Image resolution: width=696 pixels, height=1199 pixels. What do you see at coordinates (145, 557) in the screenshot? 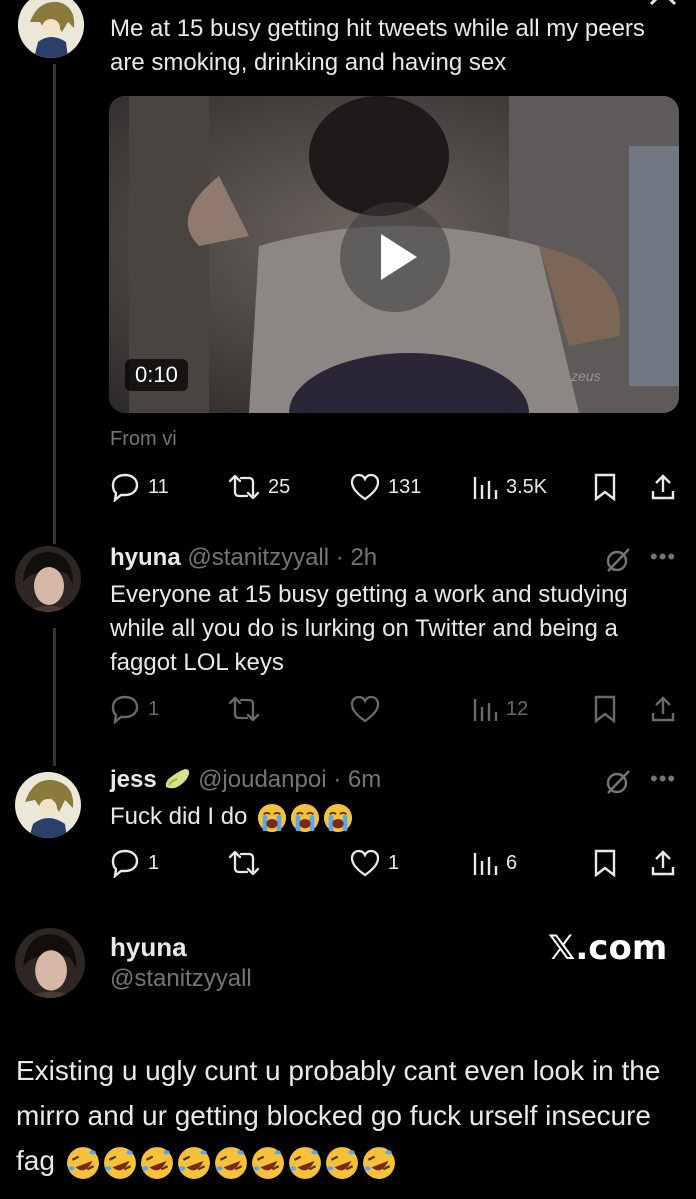
I see `author-name: hyuna` at bounding box center [145, 557].